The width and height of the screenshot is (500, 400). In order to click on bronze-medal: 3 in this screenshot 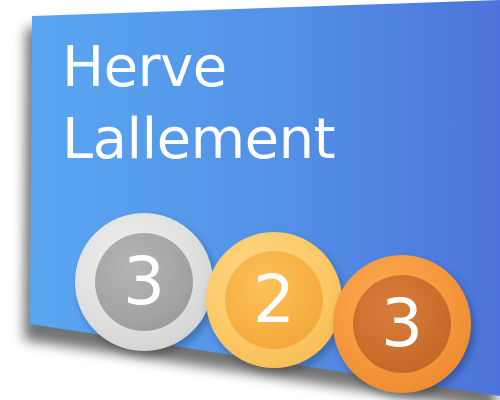, I will do `click(402, 324)`.